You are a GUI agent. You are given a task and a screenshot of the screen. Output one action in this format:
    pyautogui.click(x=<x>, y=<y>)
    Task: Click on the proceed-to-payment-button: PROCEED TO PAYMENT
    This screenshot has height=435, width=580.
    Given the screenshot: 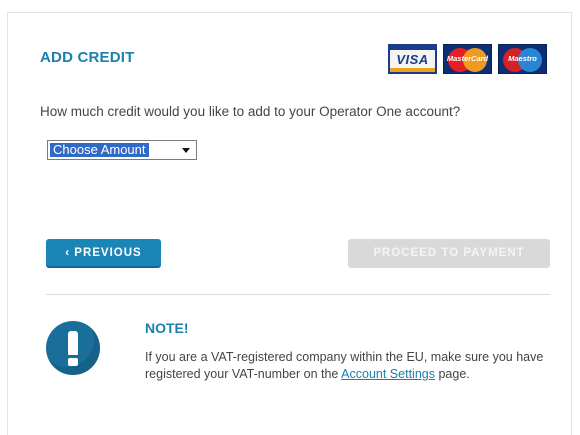 What is the action you would take?
    pyautogui.click(x=449, y=253)
    